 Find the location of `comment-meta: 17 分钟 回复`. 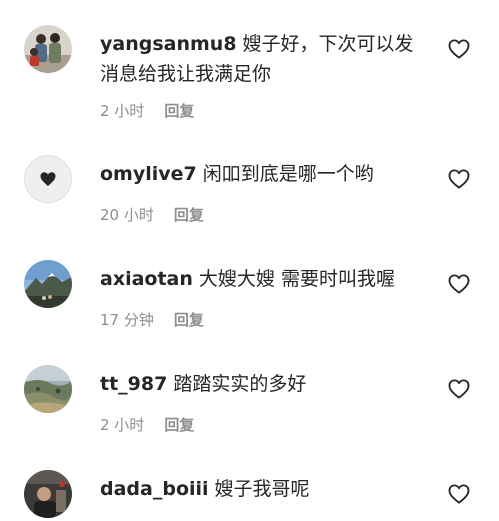

comment-meta: 17 分钟 回复 is located at coordinates (152, 320).